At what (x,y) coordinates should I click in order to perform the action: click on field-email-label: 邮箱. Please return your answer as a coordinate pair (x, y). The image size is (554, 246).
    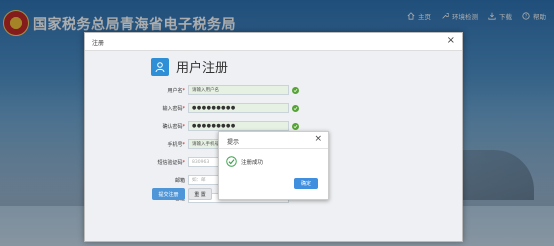
    Looking at the image, I should click on (179, 180).